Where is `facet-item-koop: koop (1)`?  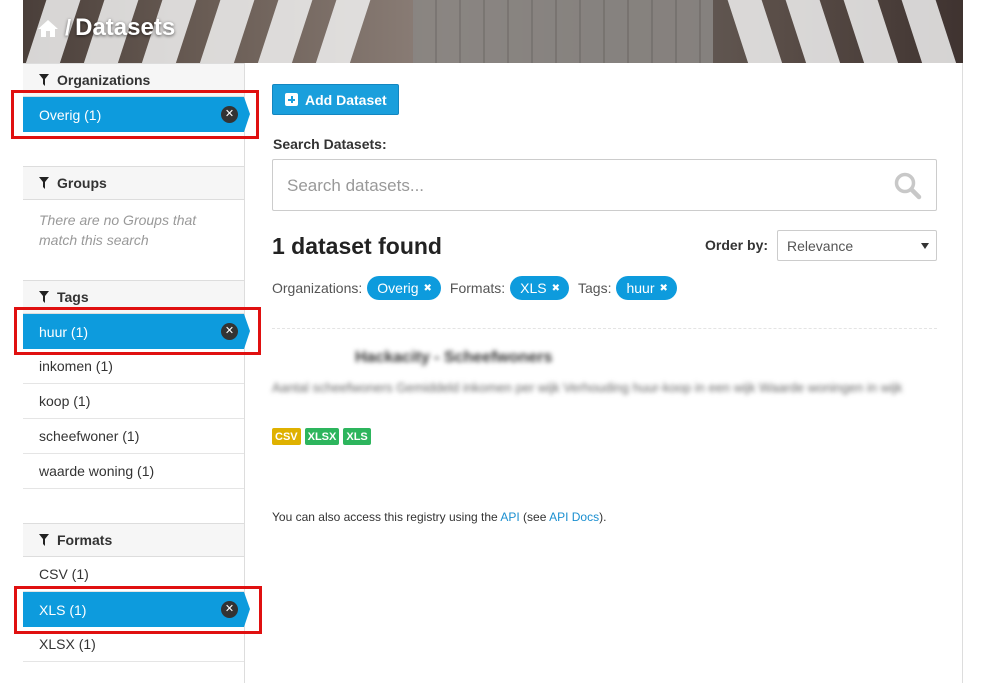
facet-item-koop: koop (1) is located at coordinates (133, 401).